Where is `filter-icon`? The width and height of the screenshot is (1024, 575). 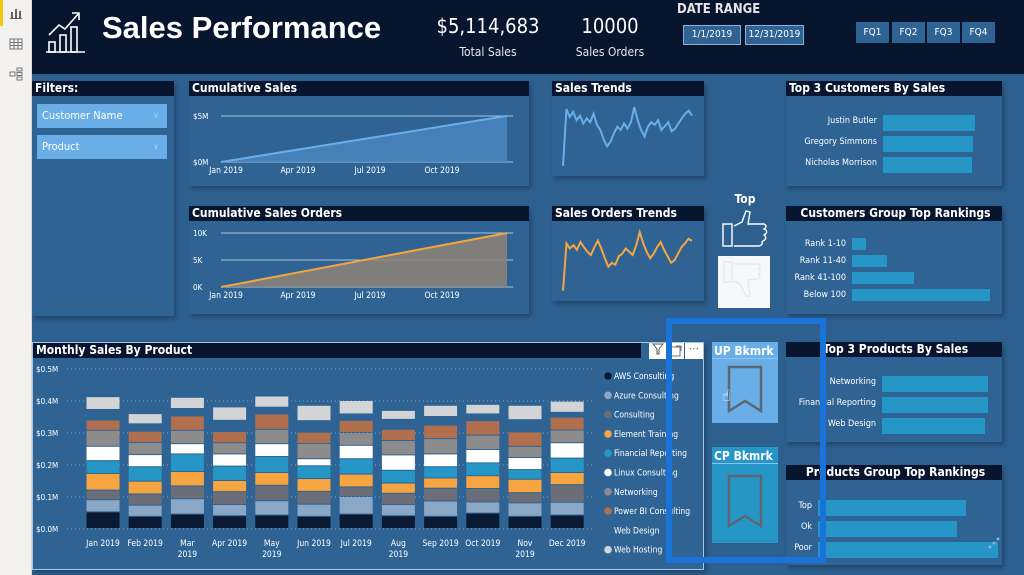 filter-icon is located at coordinates (658, 351).